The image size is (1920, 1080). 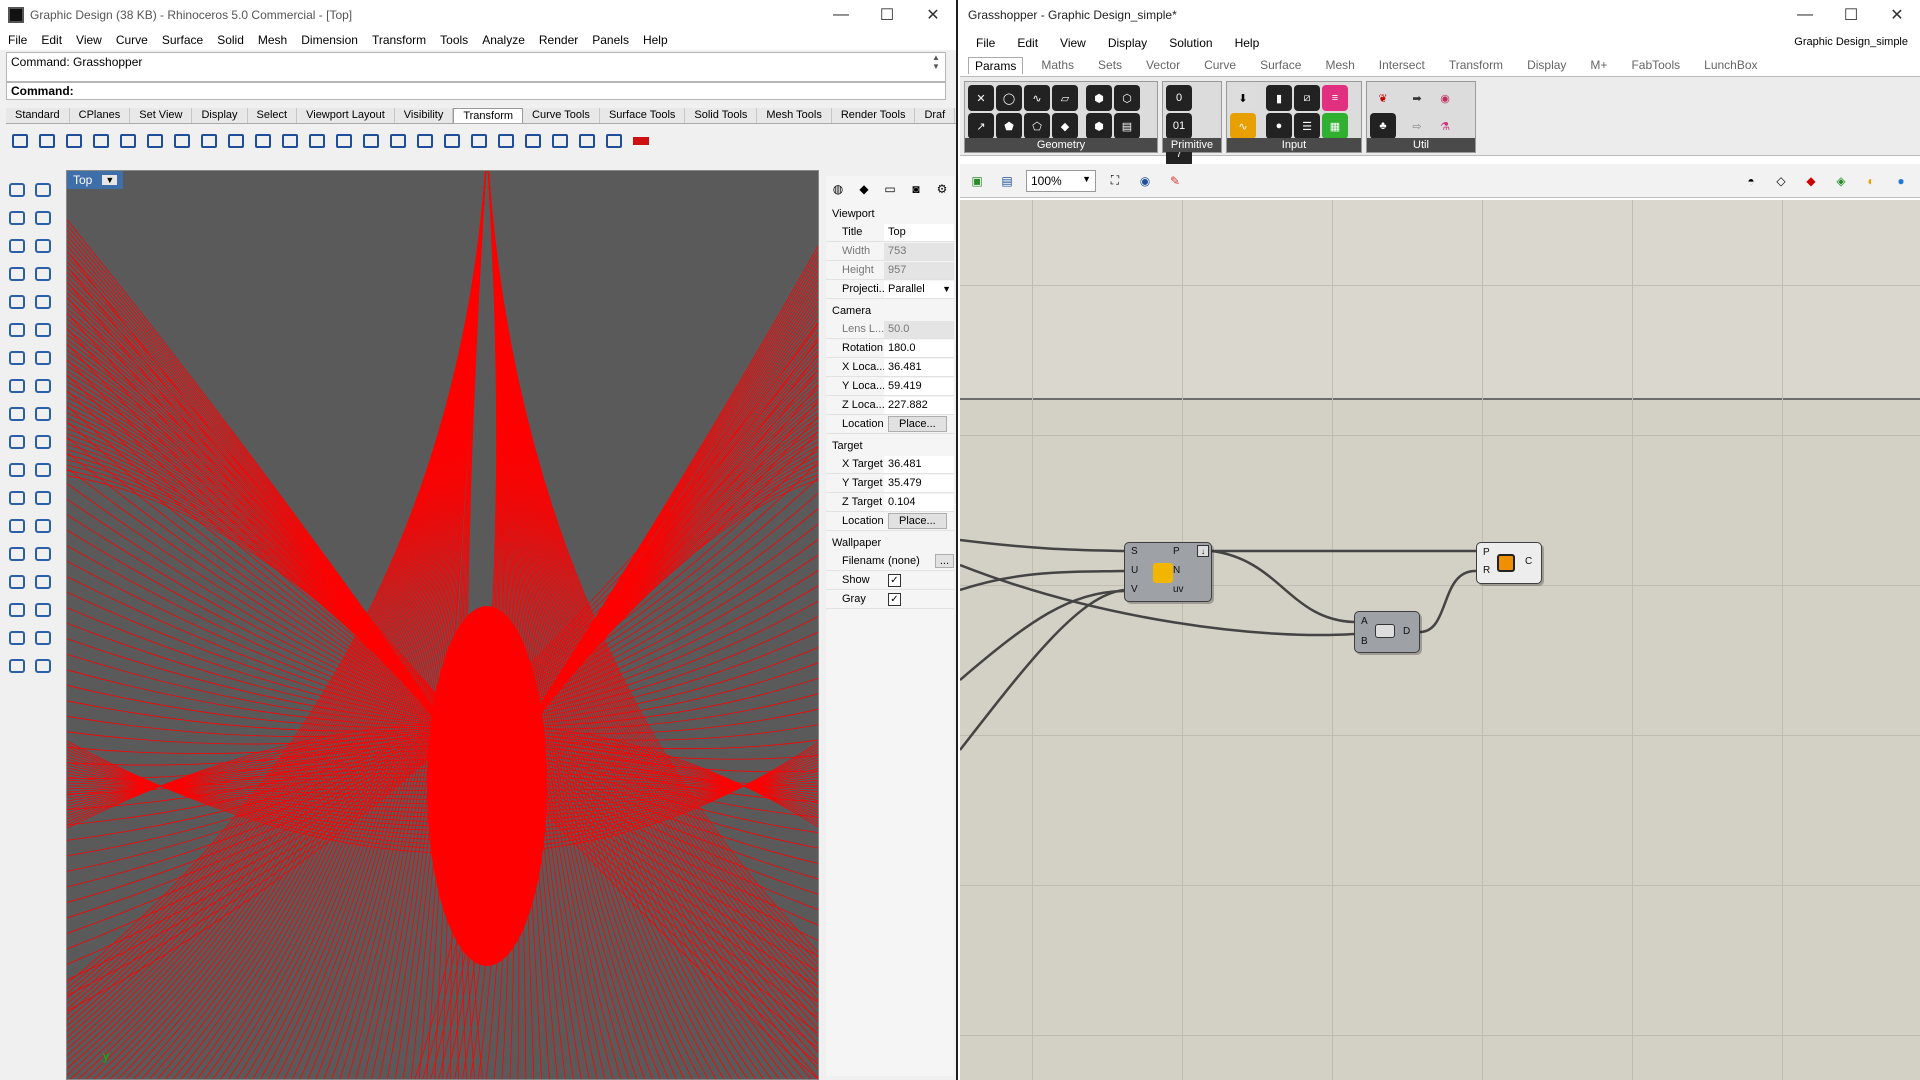 What do you see at coordinates (1061, 180) in the screenshot?
I see `zoom-select: 100% ▼` at bounding box center [1061, 180].